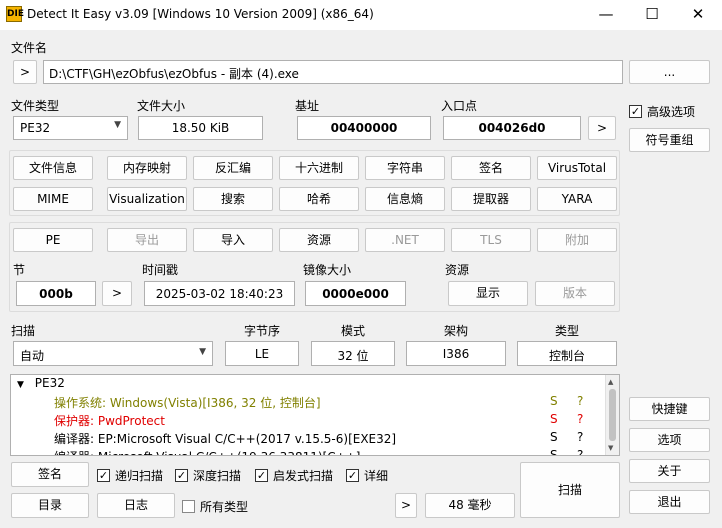  What do you see at coordinates (602, 128) in the screenshot?
I see `entry-point-button: >` at bounding box center [602, 128].